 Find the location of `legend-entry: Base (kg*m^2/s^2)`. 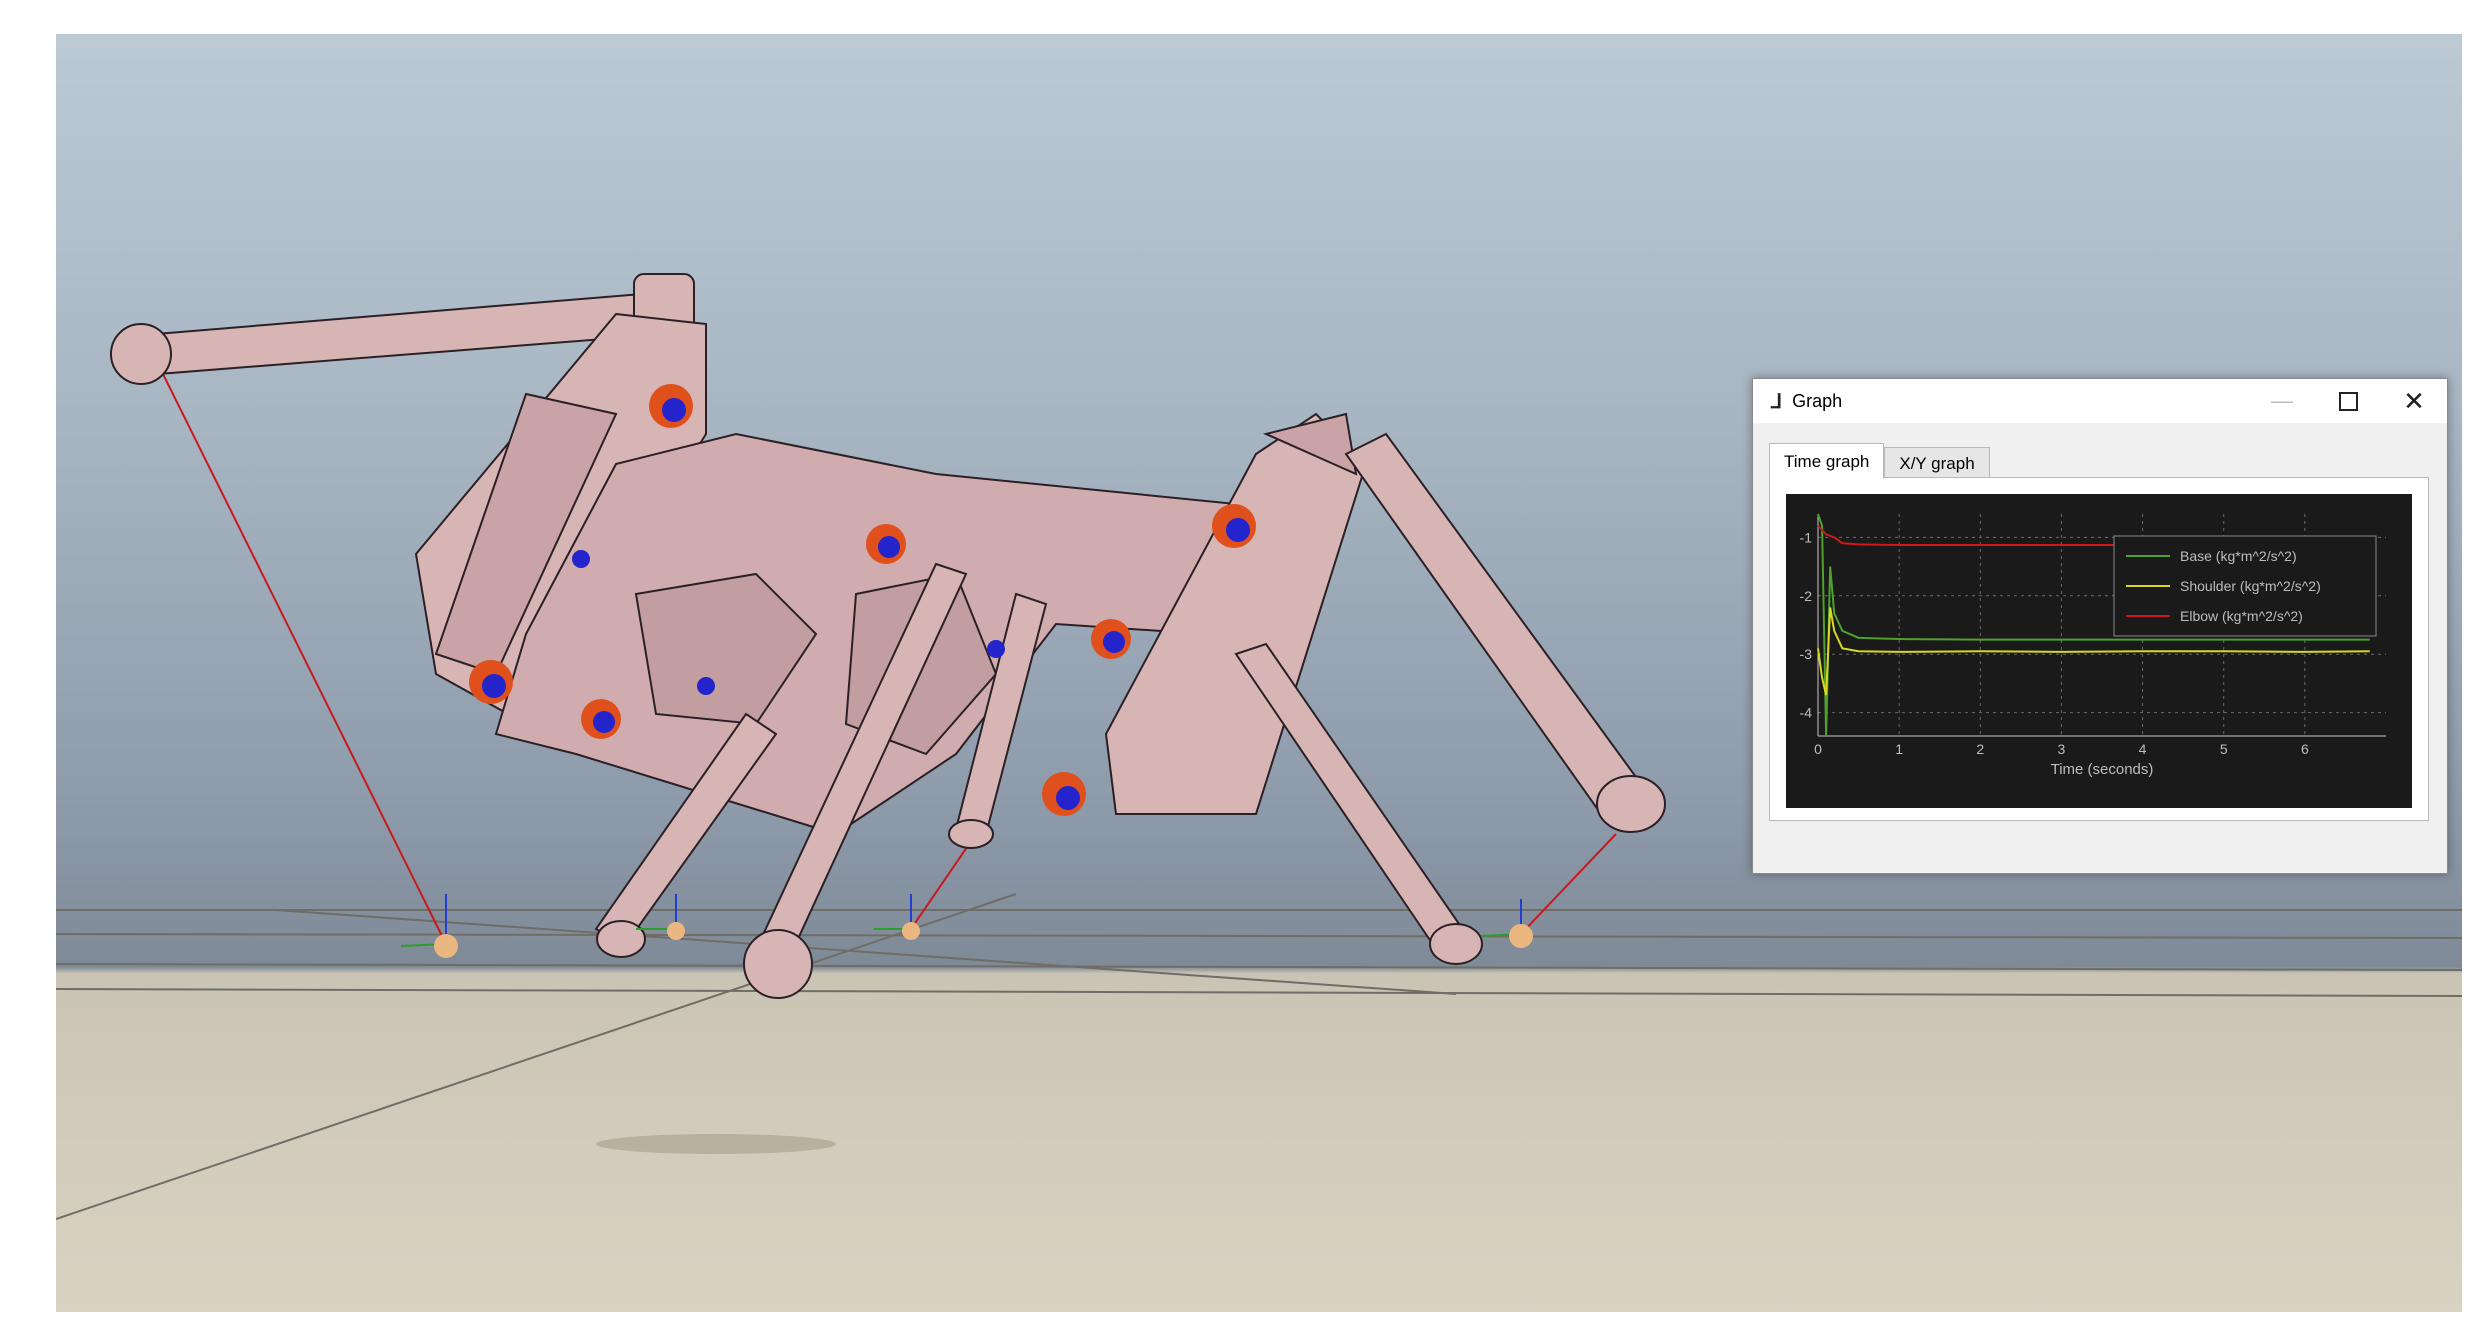

legend-entry: Base (kg*m^2/s^2) is located at coordinates (2238, 556).